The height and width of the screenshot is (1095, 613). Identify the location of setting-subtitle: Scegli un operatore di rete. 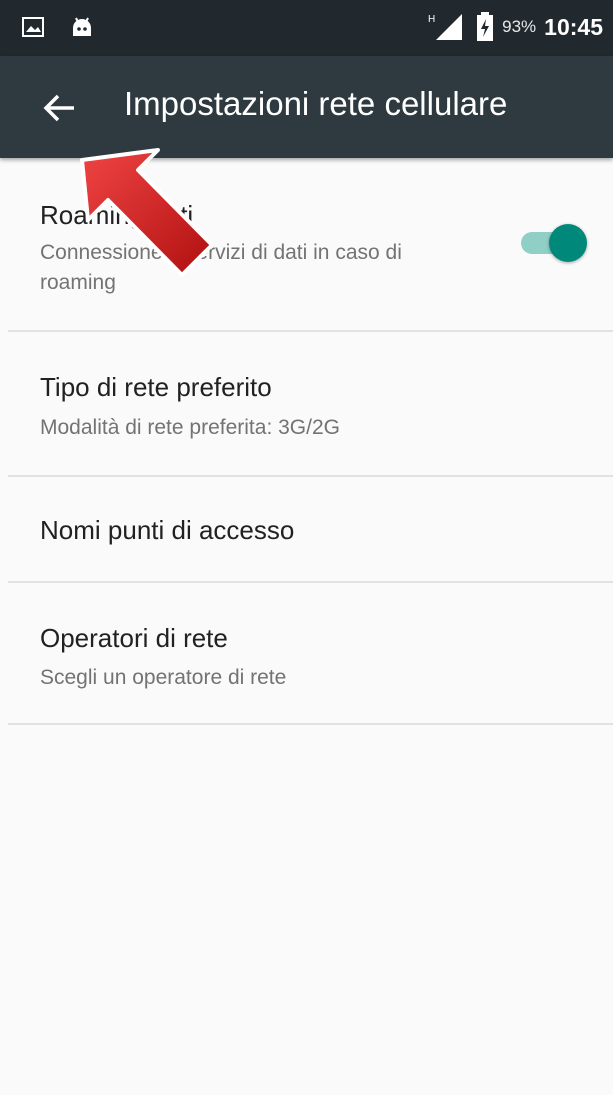
(163, 677).